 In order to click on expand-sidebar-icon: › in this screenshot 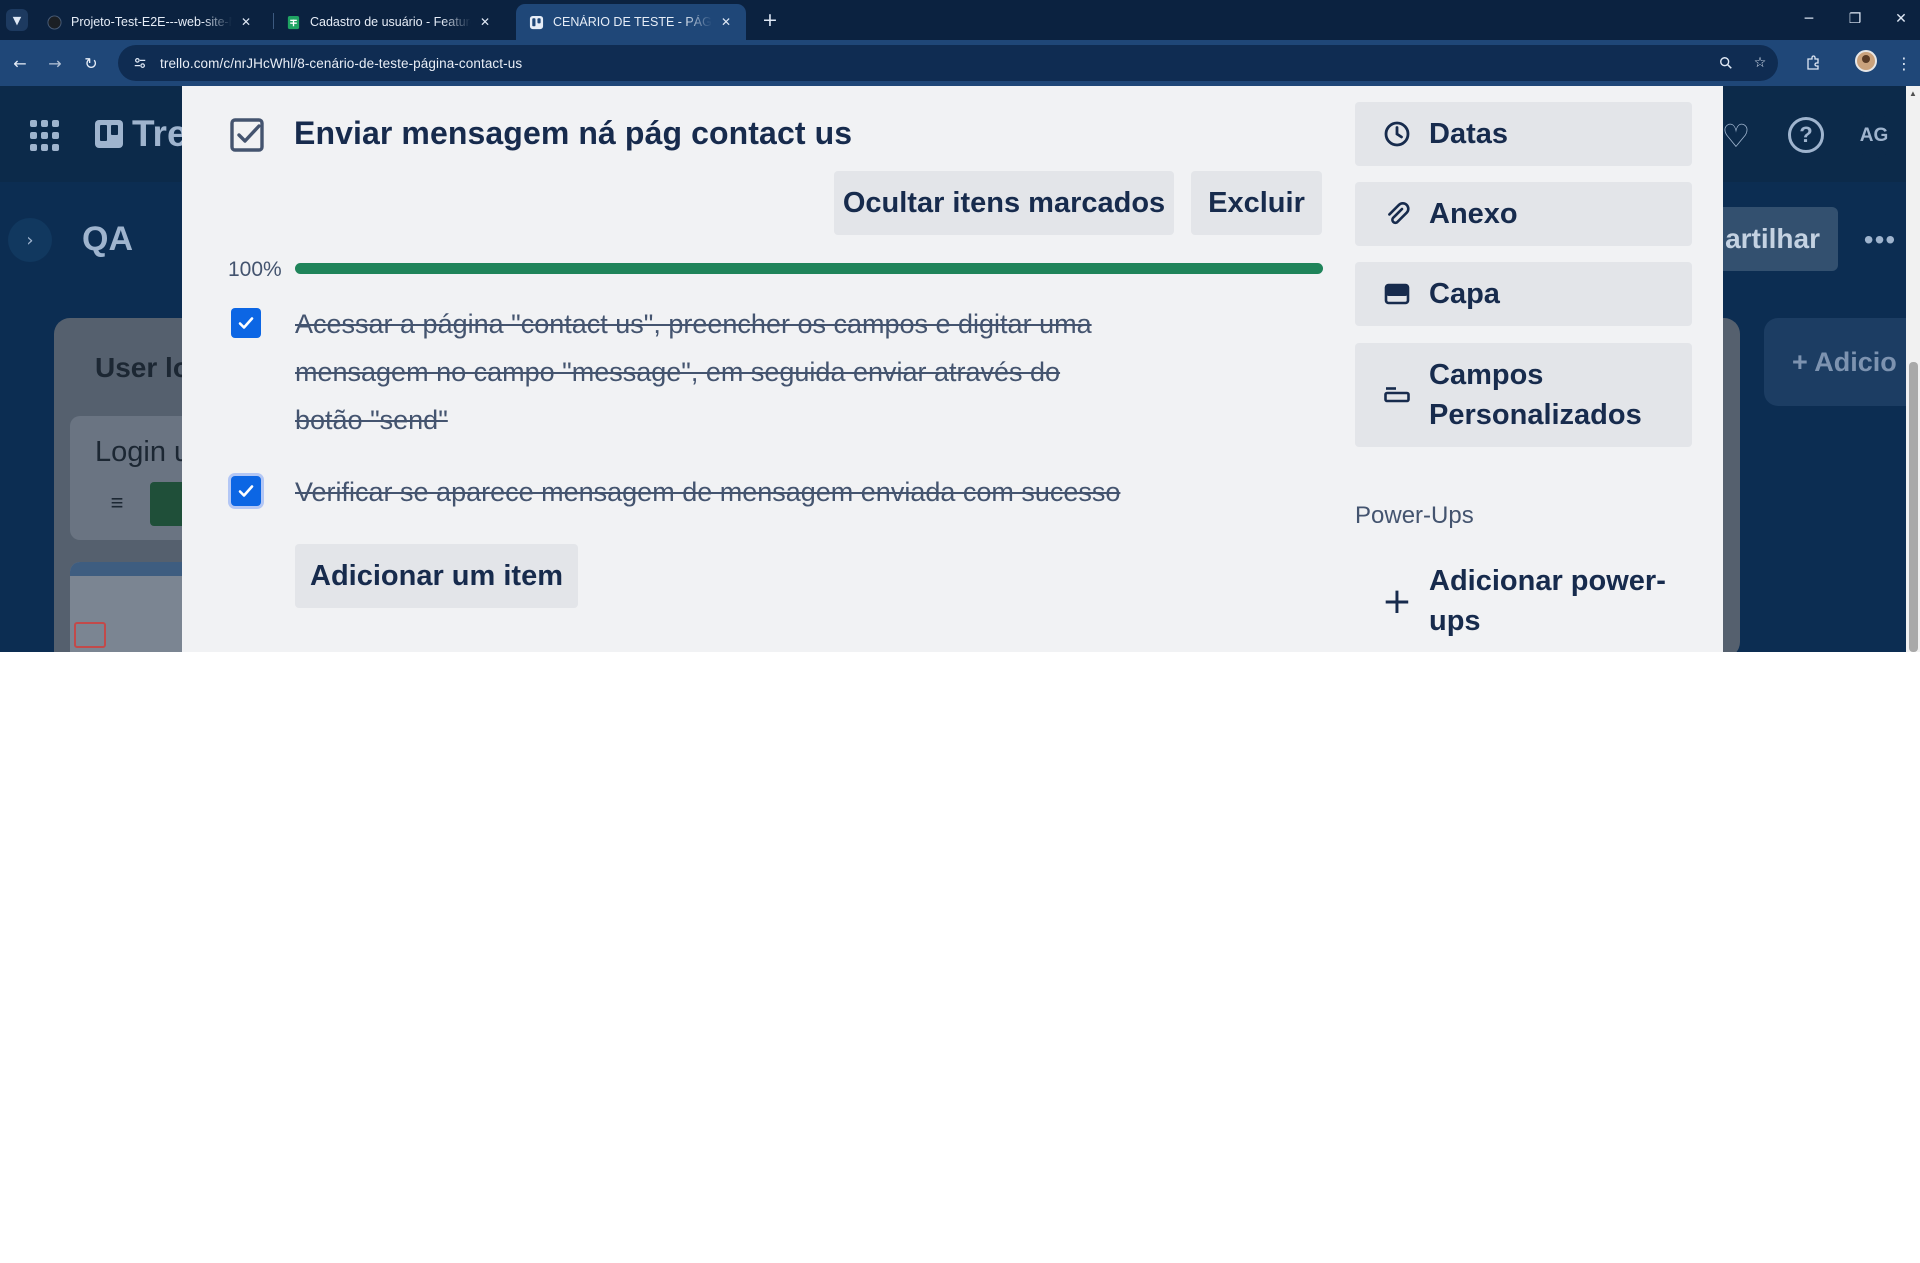, I will do `click(30, 240)`.